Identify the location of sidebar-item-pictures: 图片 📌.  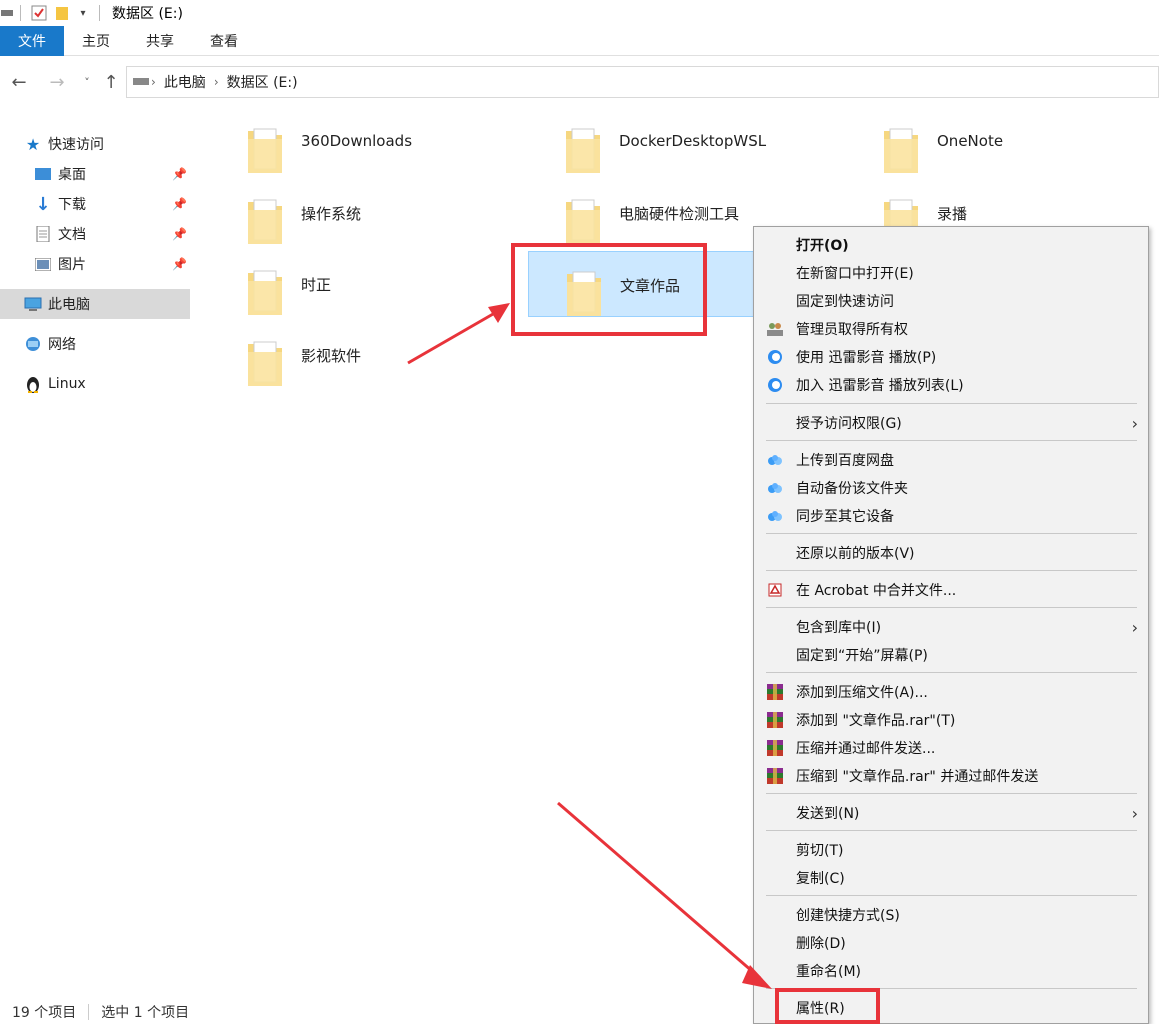
(95, 264).